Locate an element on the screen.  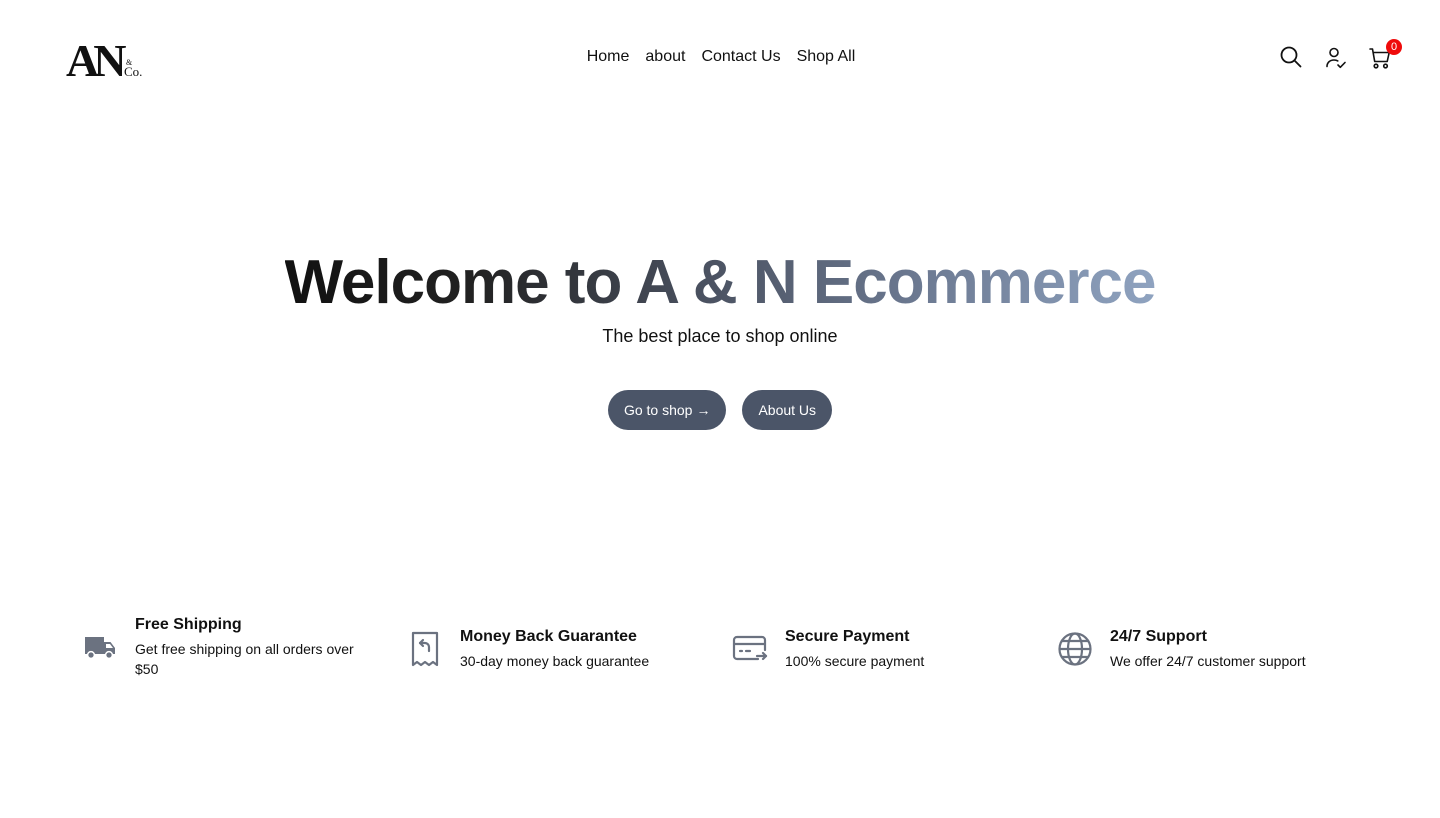
go-to-shop-label: Go to shop is located at coordinates (658, 410).